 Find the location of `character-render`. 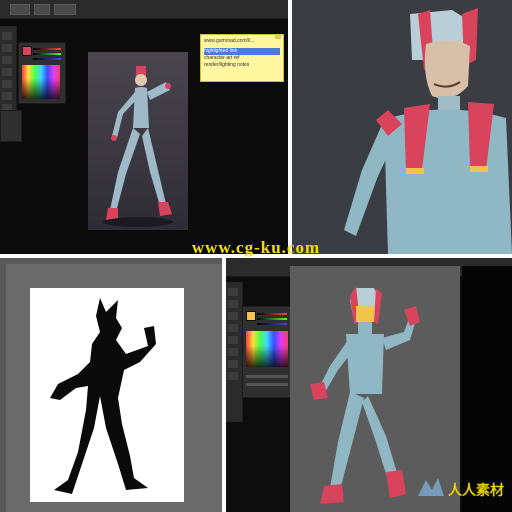

character-render is located at coordinates (138, 146).